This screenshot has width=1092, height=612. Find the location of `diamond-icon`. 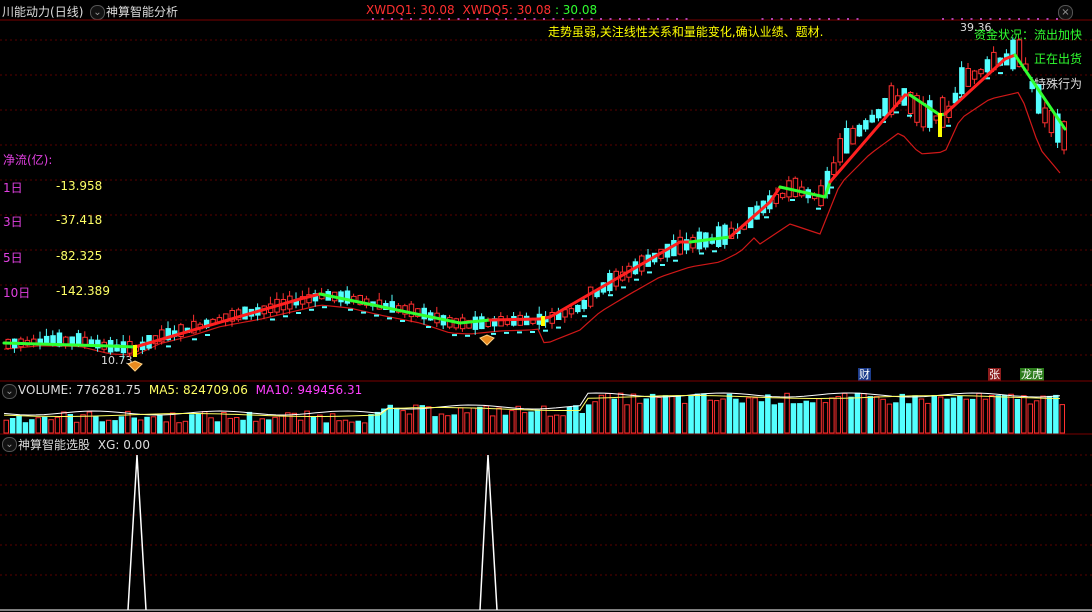

diamond-icon is located at coordinates (487, 340).